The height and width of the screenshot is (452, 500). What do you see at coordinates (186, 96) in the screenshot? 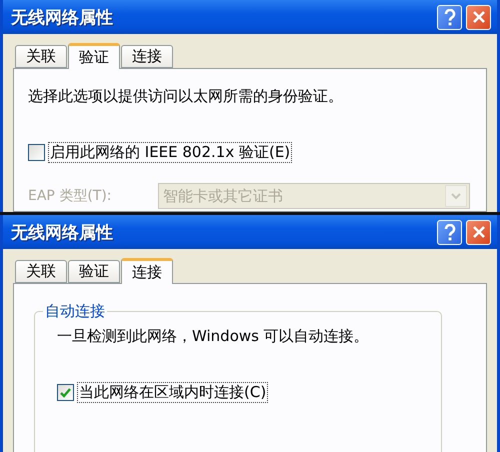
I see `description-text: 选择此选项以提供访问以太网所需的身份验证。` at bounding box center [186, 96].